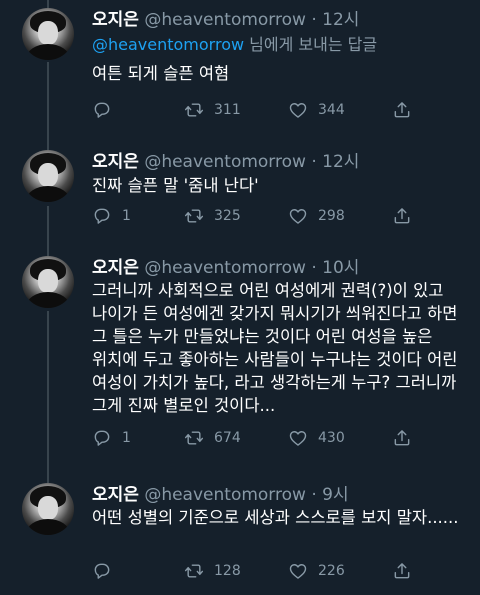  I want to click on retweet-button: 325, so click(212, 216).